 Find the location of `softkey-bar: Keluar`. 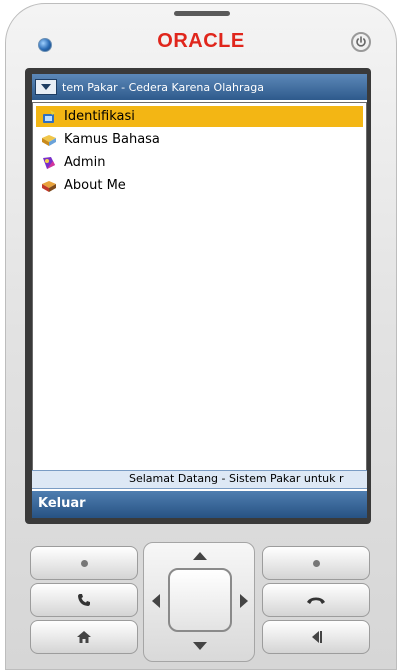

softkey-bar: Keluar is located at coordinates (199, 504).